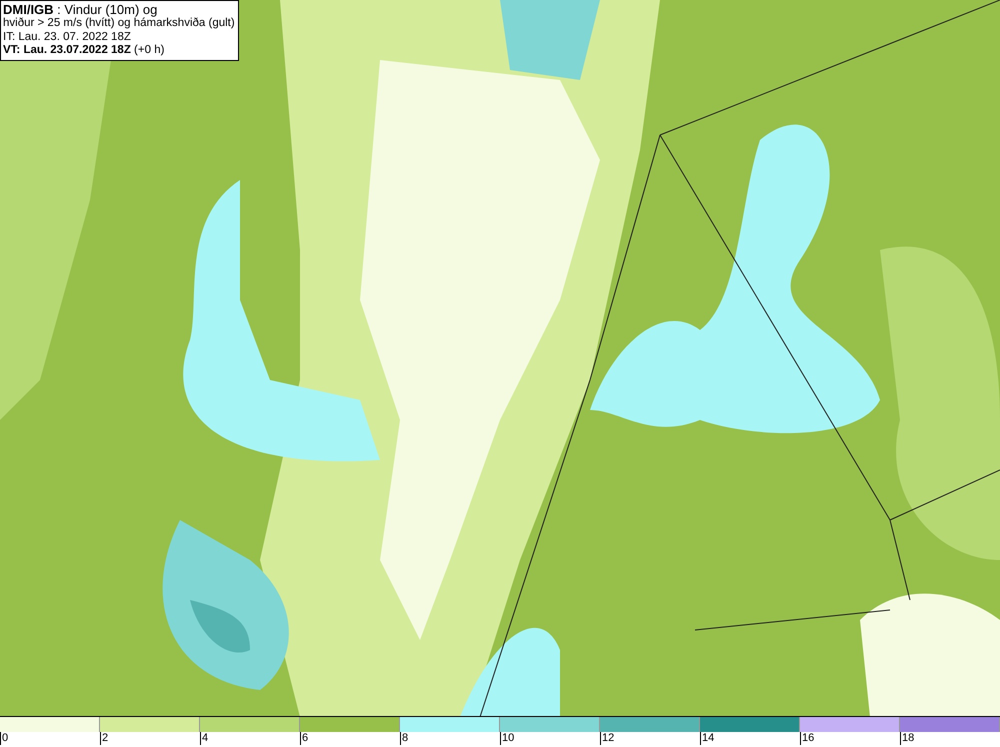 The width and height of the screenshot is (1000, 747). What do you see at coordinates (507, 739) in the screenshot?
I see `scale-label: 10` at bounding box center [507, 739].